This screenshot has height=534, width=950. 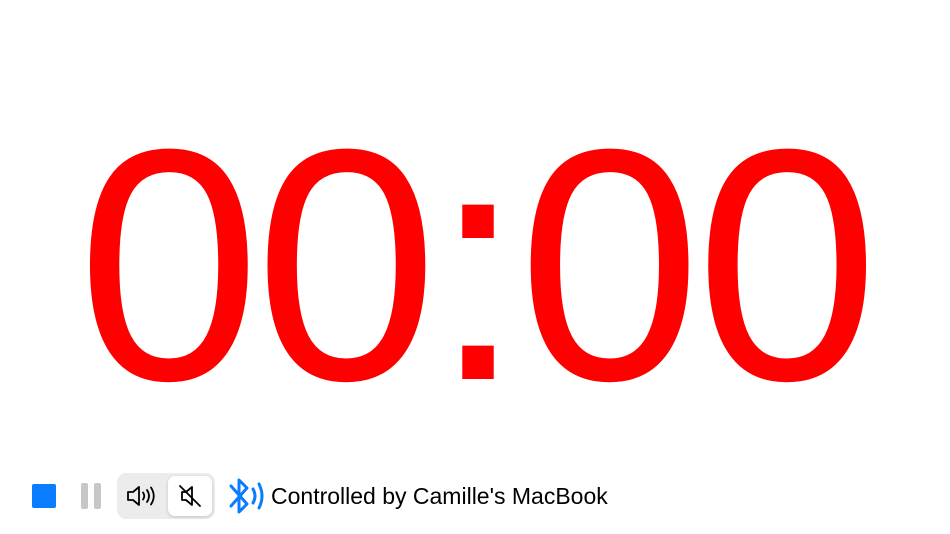 I want to click on bluetooth-connection, so click(x=246, y=496).